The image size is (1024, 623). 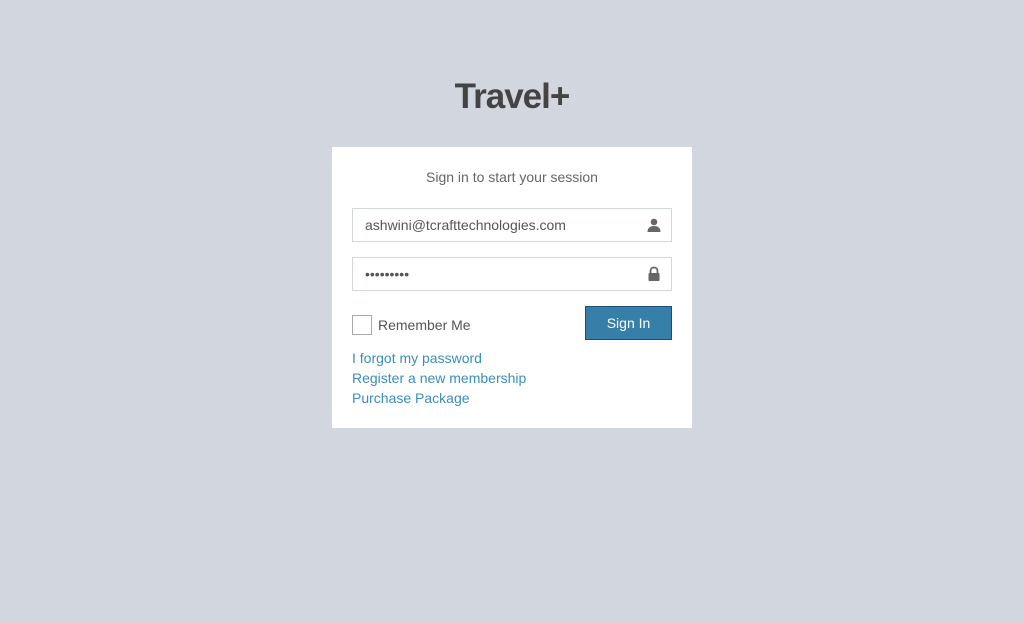 I want to click on password-field-wrapper, so click(x=512, y=274).